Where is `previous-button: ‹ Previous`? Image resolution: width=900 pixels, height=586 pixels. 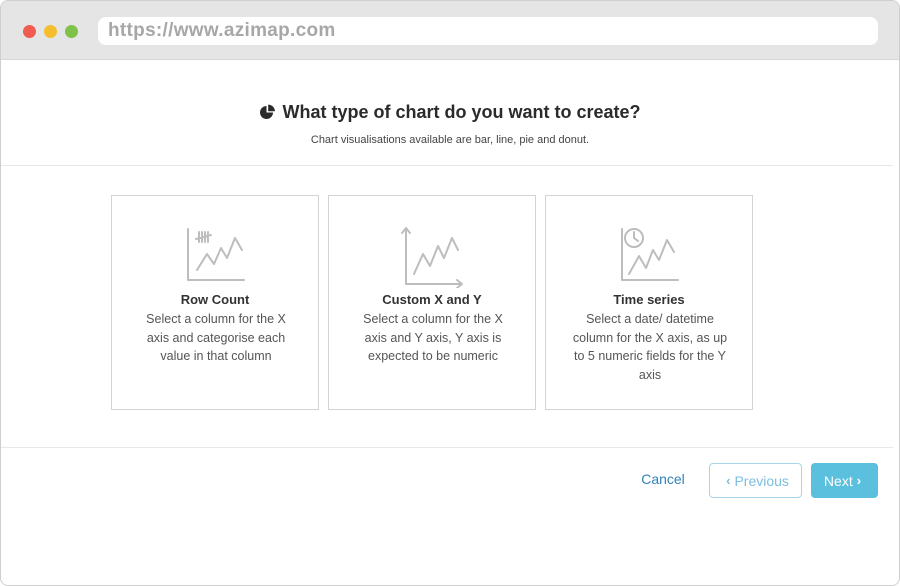
previous-button: ‹ Previous is located at coordinates (755, 480).